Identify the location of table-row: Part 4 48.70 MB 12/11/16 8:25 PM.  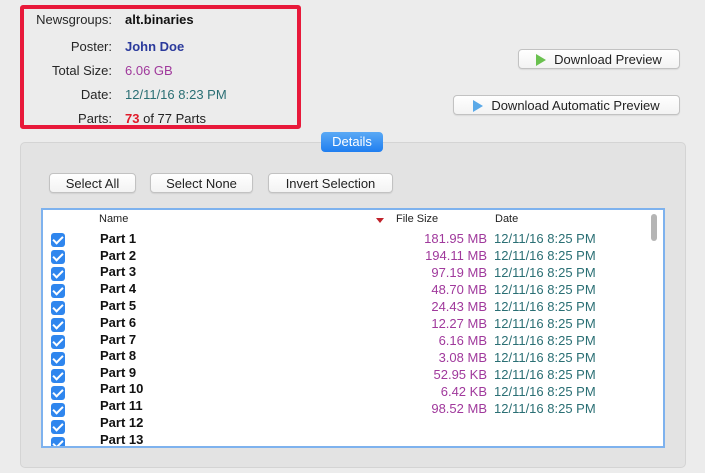
(353, 290).